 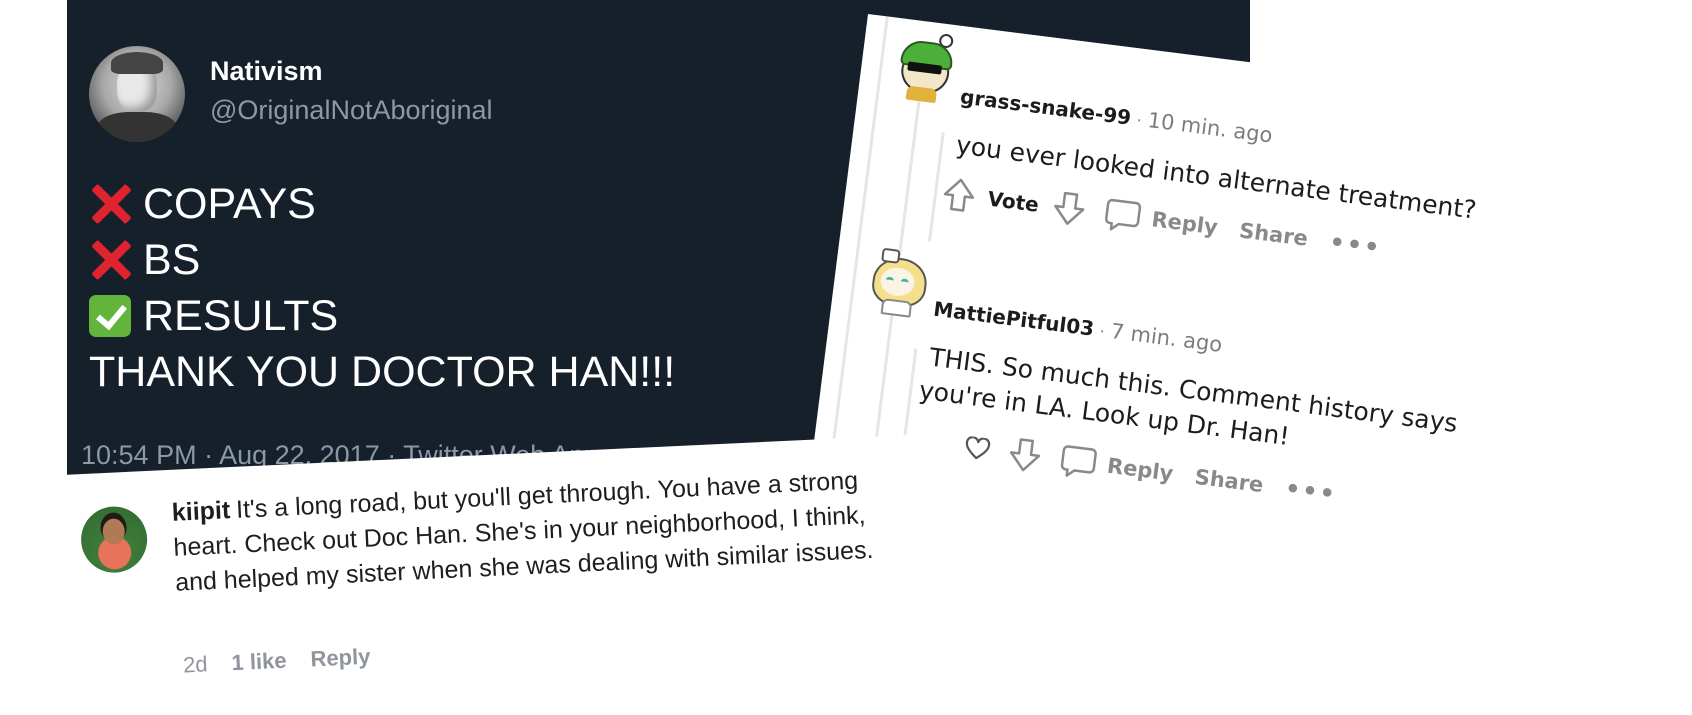 I want to click on heart-icon, so click(x=977, y=449).